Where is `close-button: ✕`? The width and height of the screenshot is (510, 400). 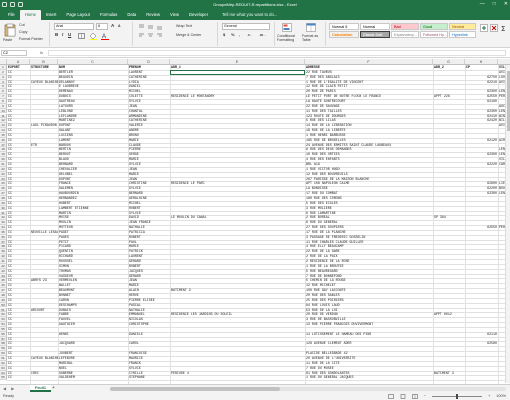
close-button: ✕ is located at coordinates (506, 4).